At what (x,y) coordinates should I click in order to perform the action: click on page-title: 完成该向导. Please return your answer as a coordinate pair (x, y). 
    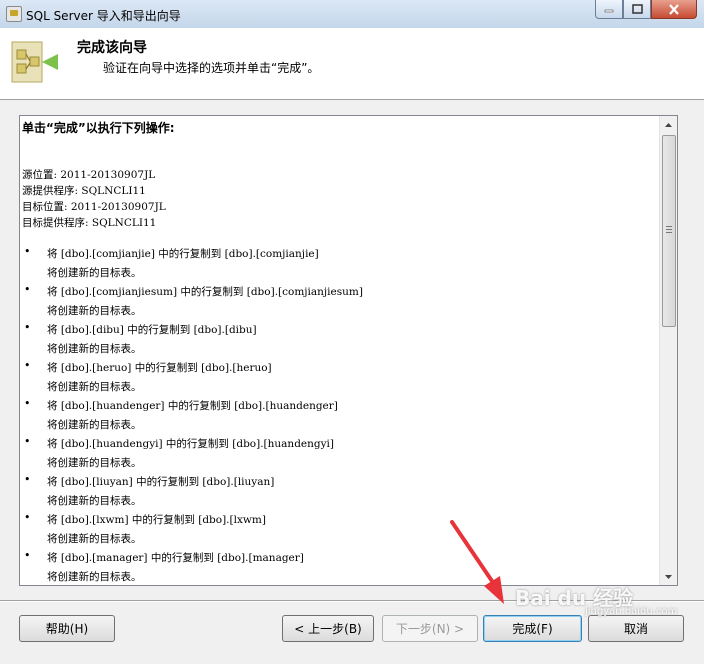
    Looking at the image, I should click on (112, 48).